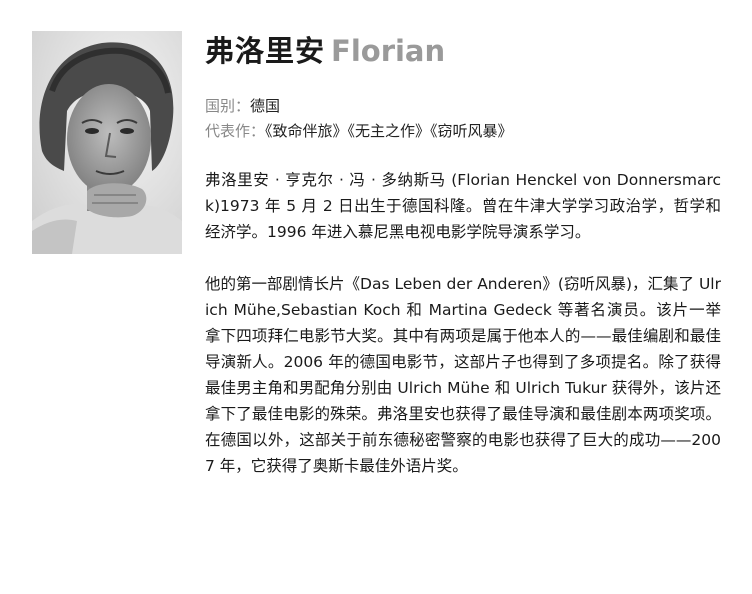  Describe the element at coordinates (463, 50) in the screenshot. I see `person-name: 弗洛里安 Florian` at that location.